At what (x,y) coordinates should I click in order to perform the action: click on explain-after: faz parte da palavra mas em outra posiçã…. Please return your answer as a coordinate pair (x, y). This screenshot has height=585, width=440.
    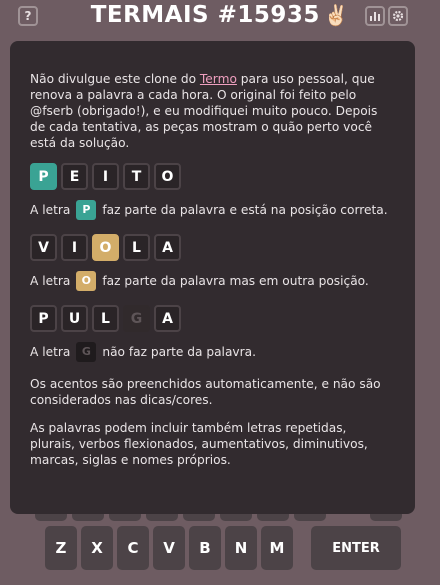
    Looking at the image, I should click on (235, 281).